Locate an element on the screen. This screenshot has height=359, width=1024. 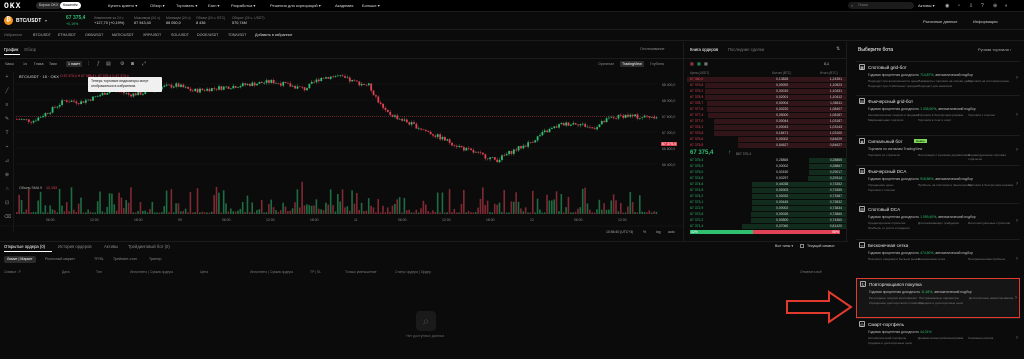
current-symbol-checkbox is located at coordinates (802, 246).